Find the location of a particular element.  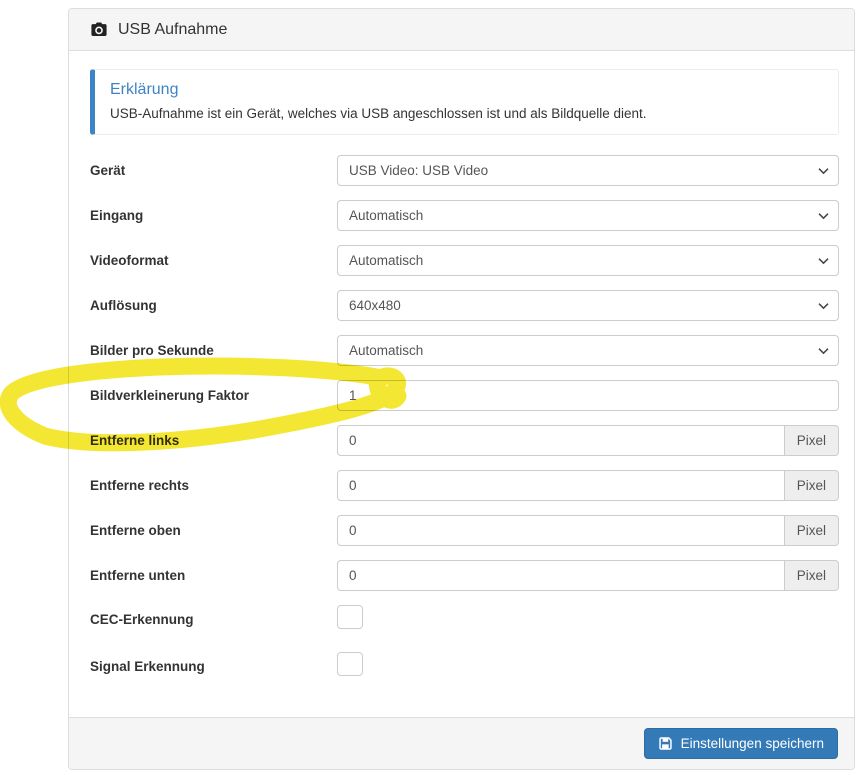

form-row-entferne-links: Entferne links Pixel is located at coordinates (464, 440).